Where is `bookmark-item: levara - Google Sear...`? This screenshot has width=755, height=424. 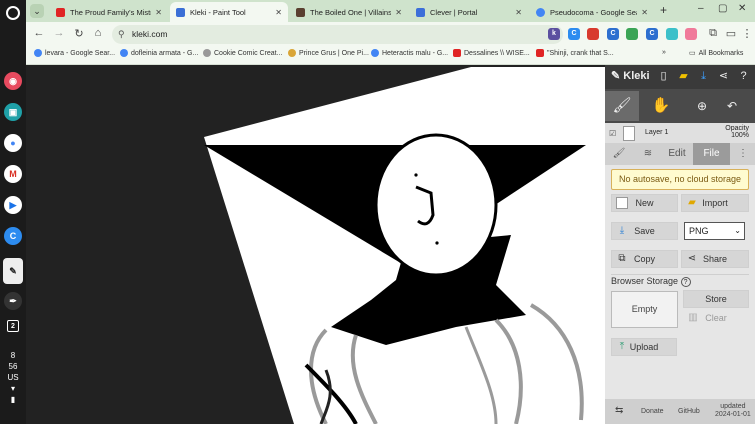
bookmark-item: levara - Google Sear... is located at coordinates (74, 53).